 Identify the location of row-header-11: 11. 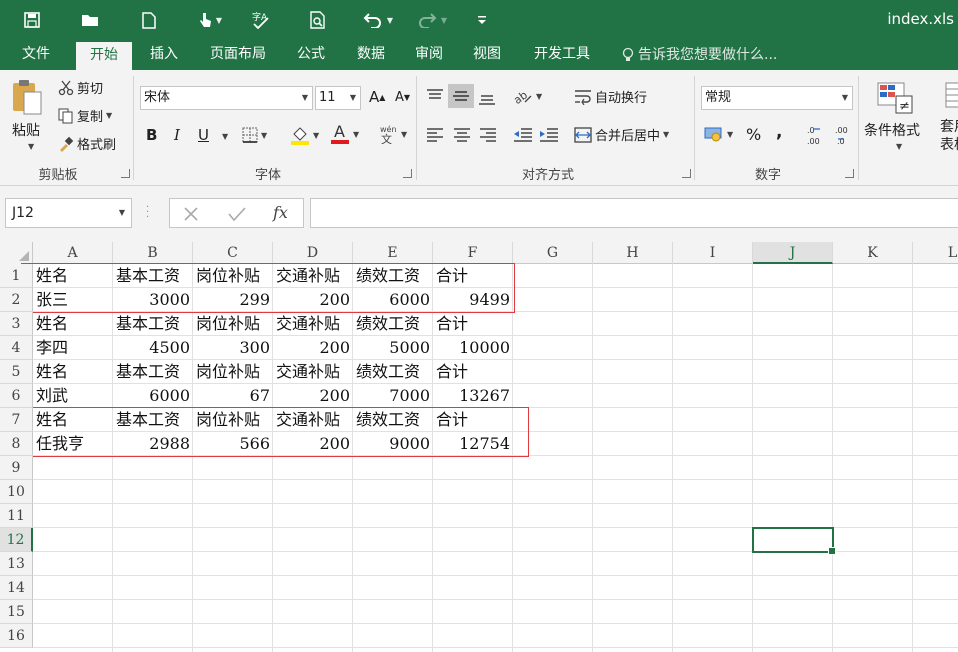
(16, 516).